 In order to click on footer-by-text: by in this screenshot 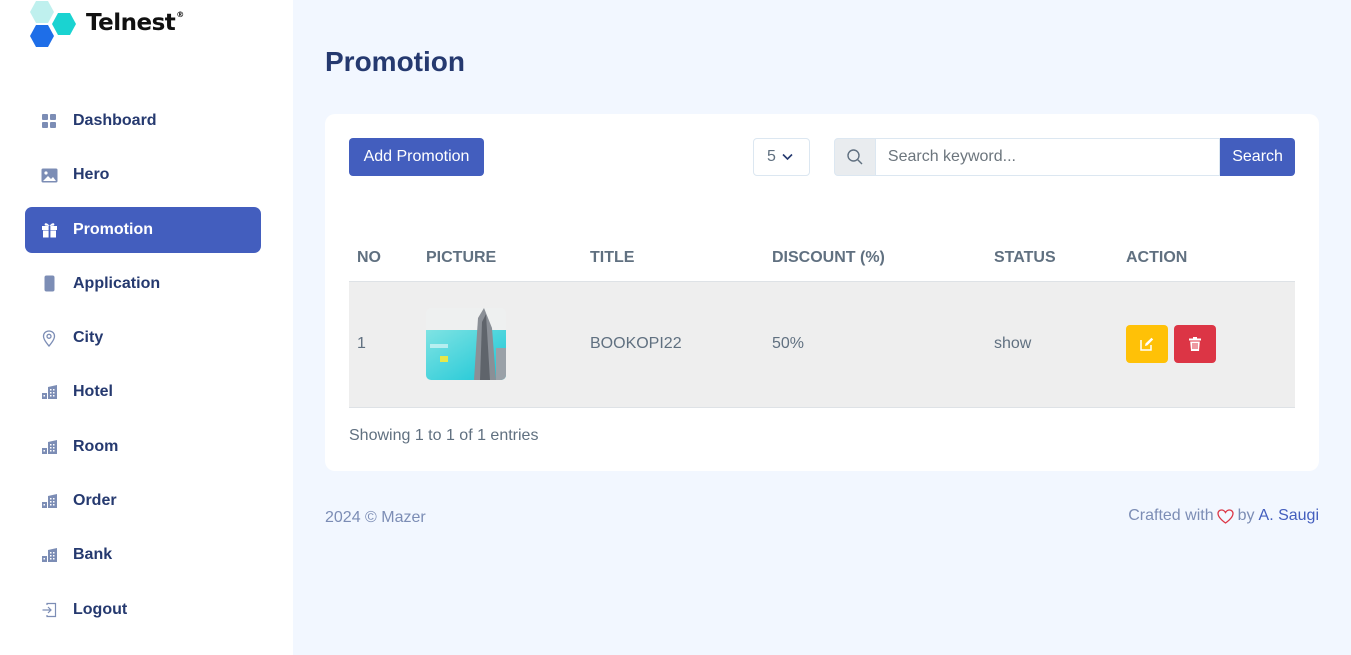, I will do `click(1246, 515)`.